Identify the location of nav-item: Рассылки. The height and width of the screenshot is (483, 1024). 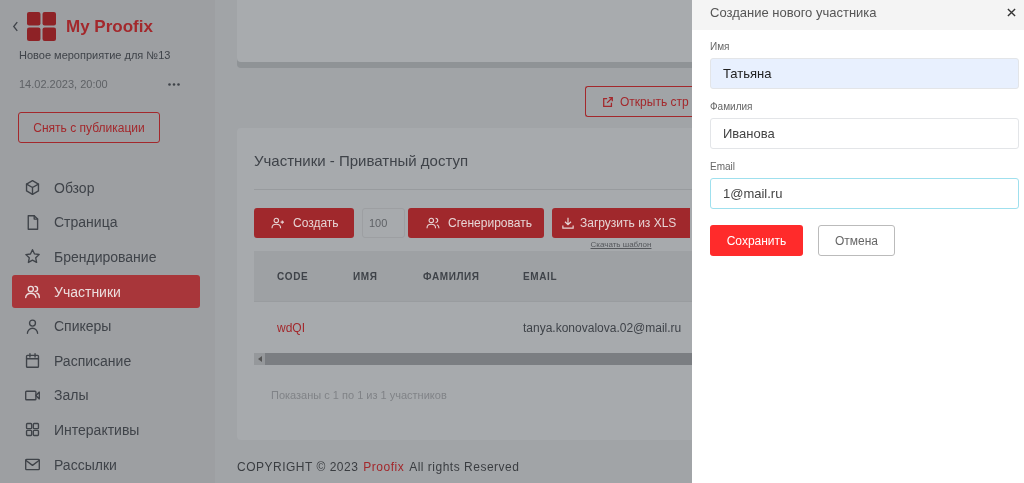
(106, 464).